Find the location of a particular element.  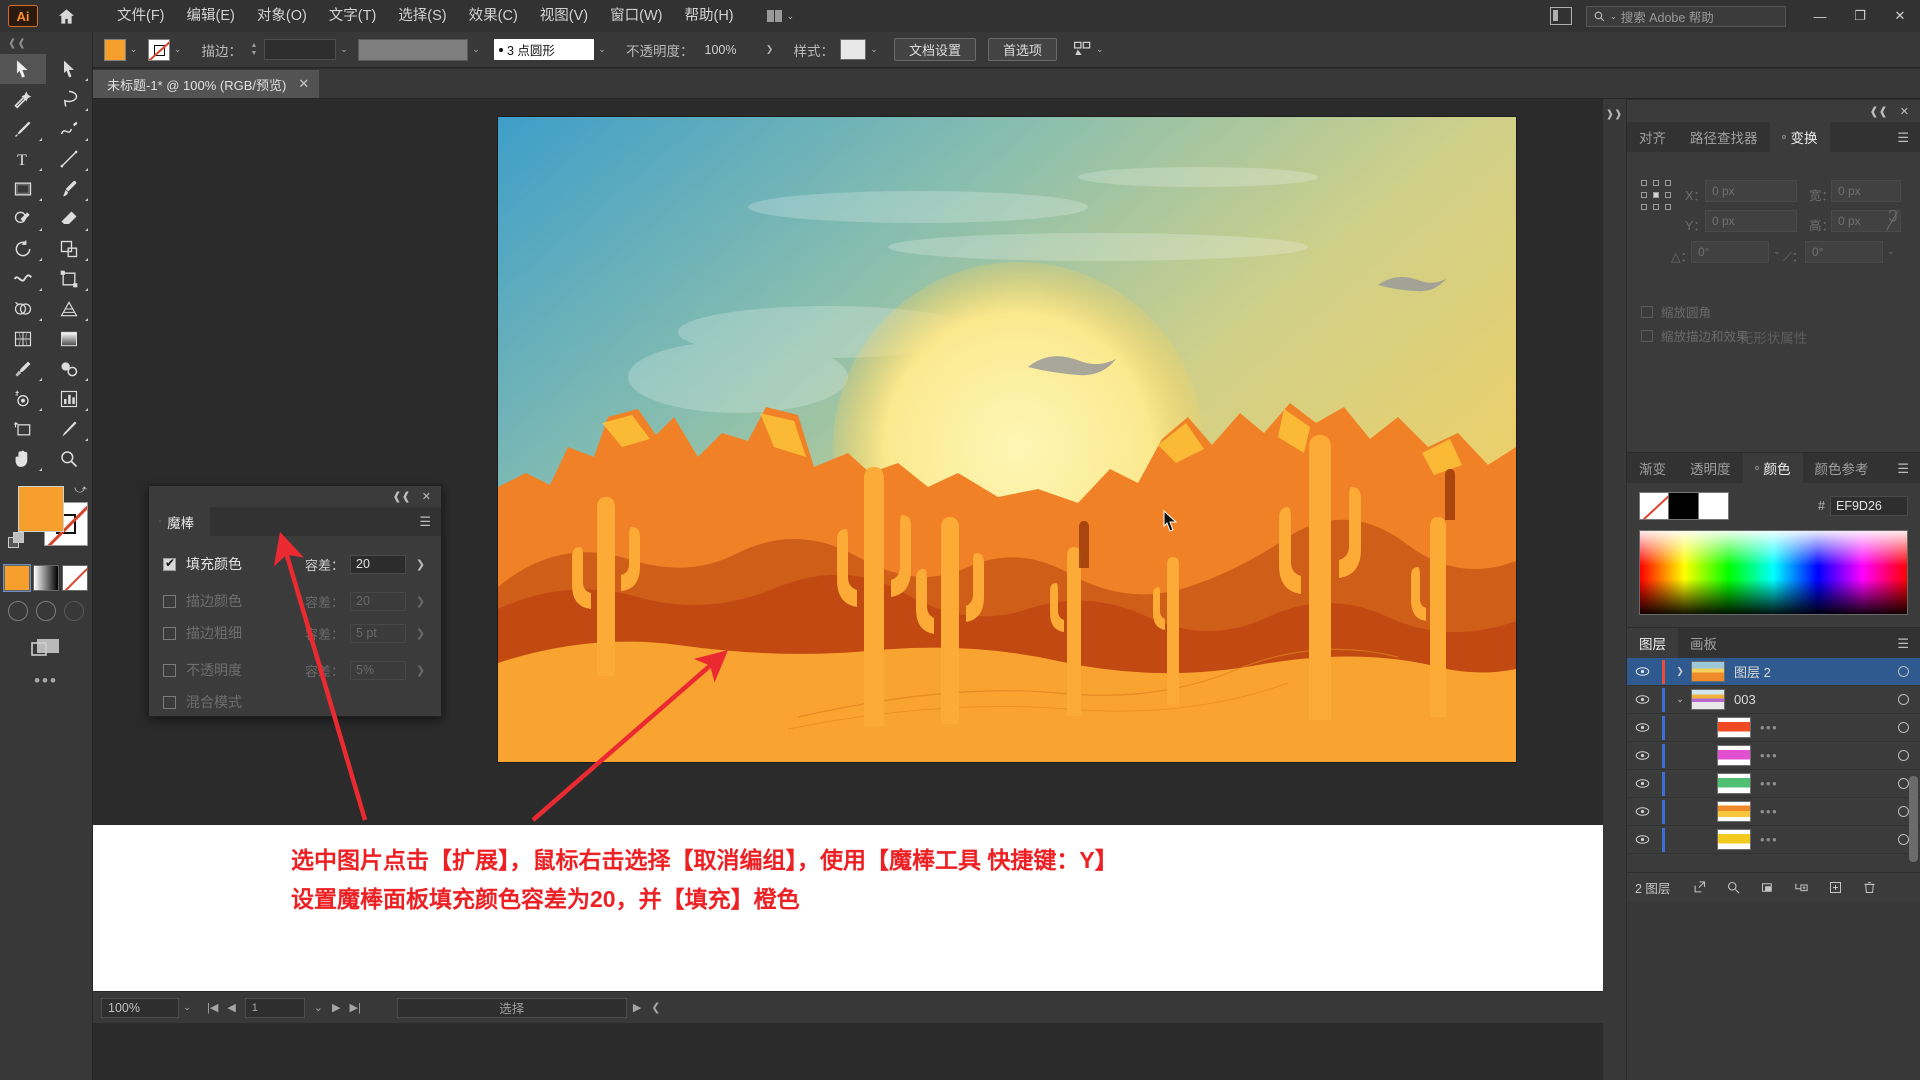

status-expand-icon: ▶ is located at coordinates (637, 1007).